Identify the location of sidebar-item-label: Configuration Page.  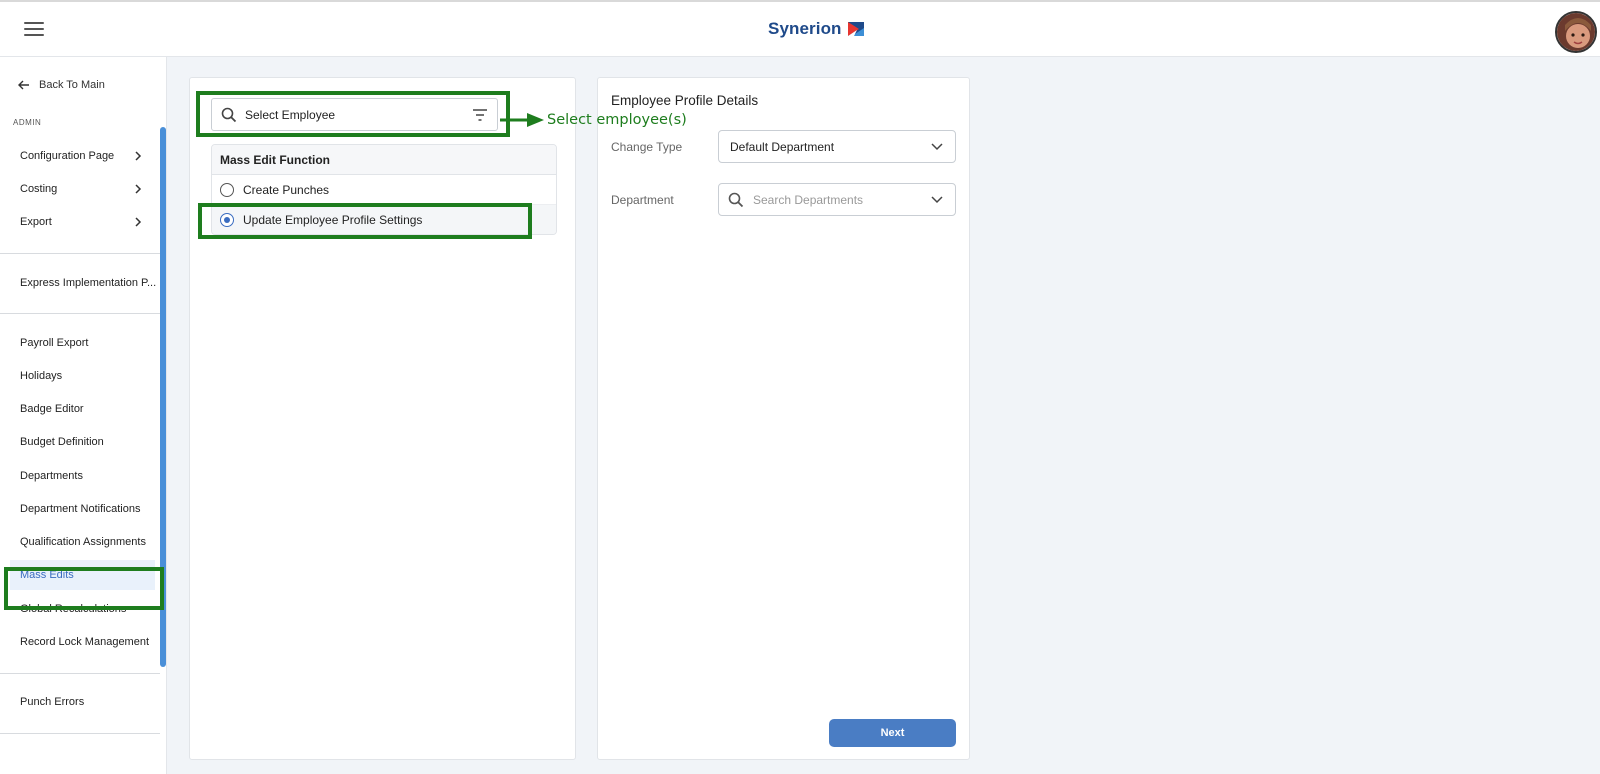
(67, 156).